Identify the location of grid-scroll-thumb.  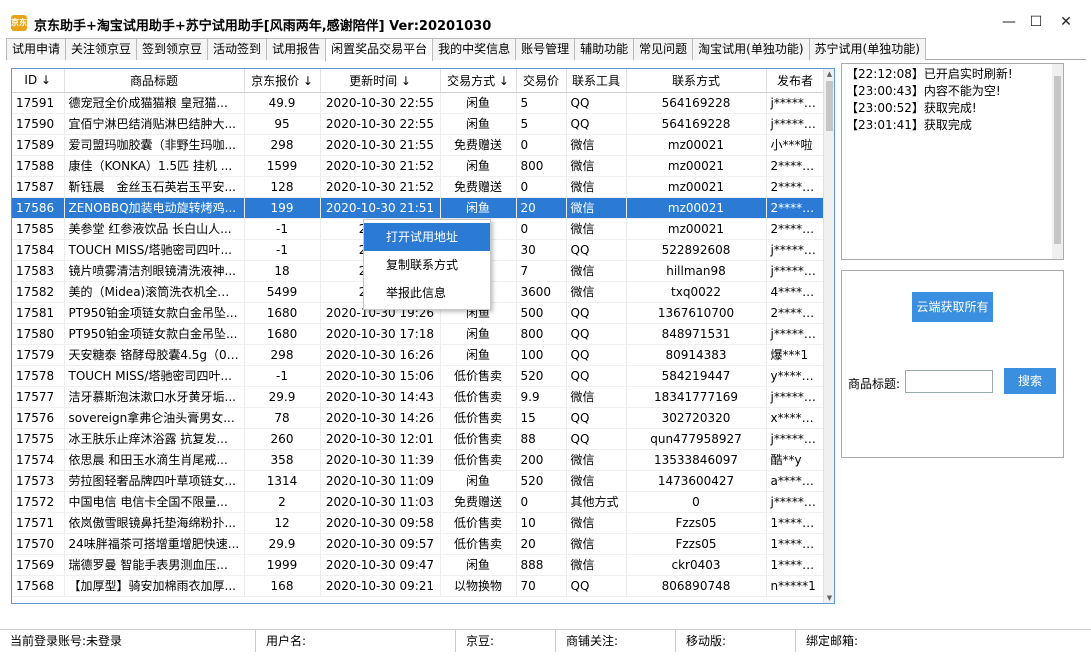
(829, 106).